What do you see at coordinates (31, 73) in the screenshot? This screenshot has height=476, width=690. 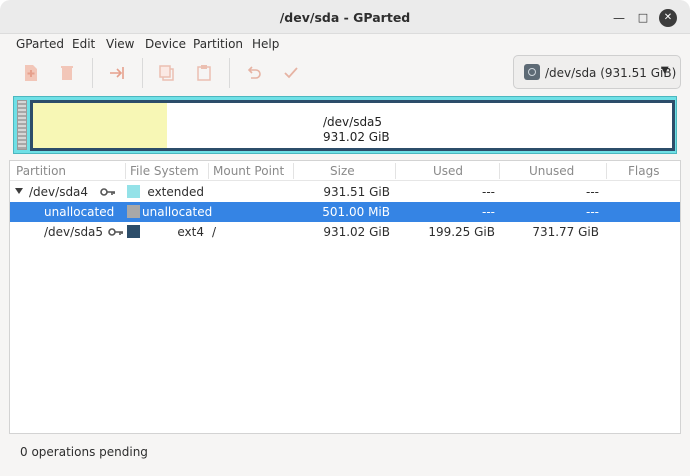 I see `new-partition-icon` at bounding box center [31, 73].